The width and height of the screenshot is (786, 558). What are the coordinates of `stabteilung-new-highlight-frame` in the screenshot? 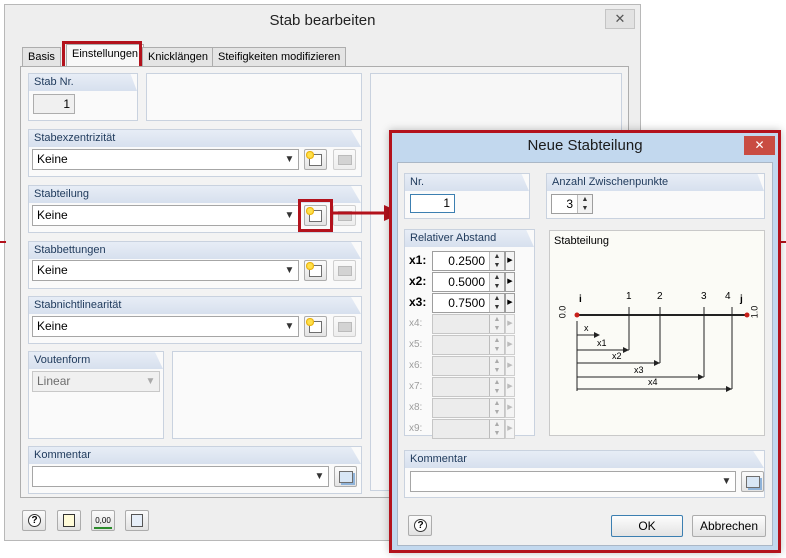 It's located at (315, 215).